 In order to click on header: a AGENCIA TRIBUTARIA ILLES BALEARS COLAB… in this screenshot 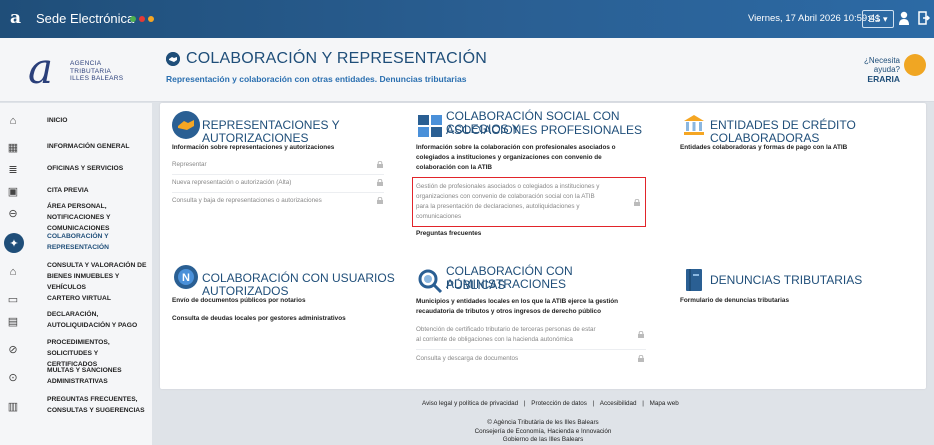, I will do `click(467, 70)`.